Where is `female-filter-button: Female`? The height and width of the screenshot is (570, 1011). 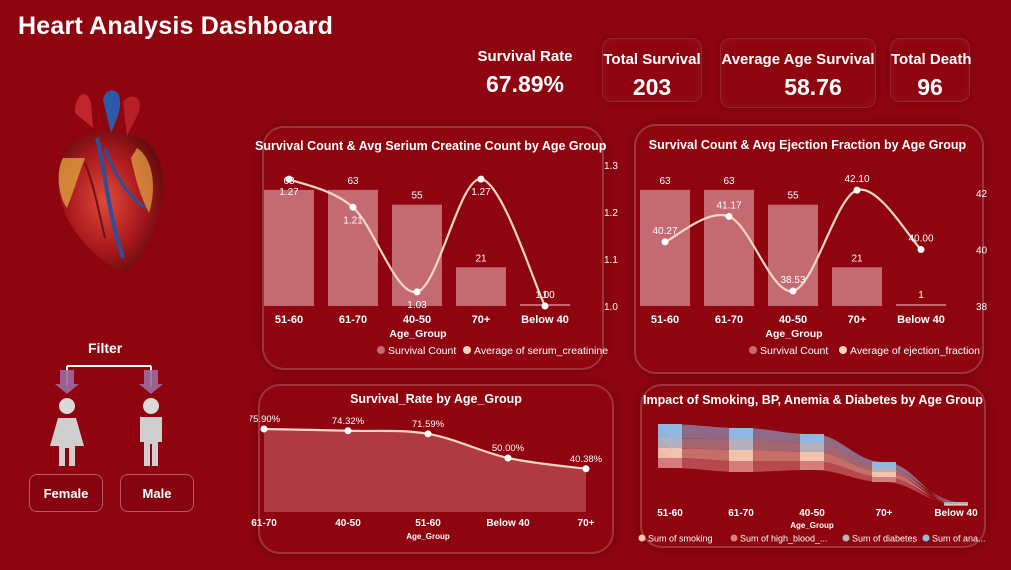 female-filter-button: Female is located at coordinates (66, 493).